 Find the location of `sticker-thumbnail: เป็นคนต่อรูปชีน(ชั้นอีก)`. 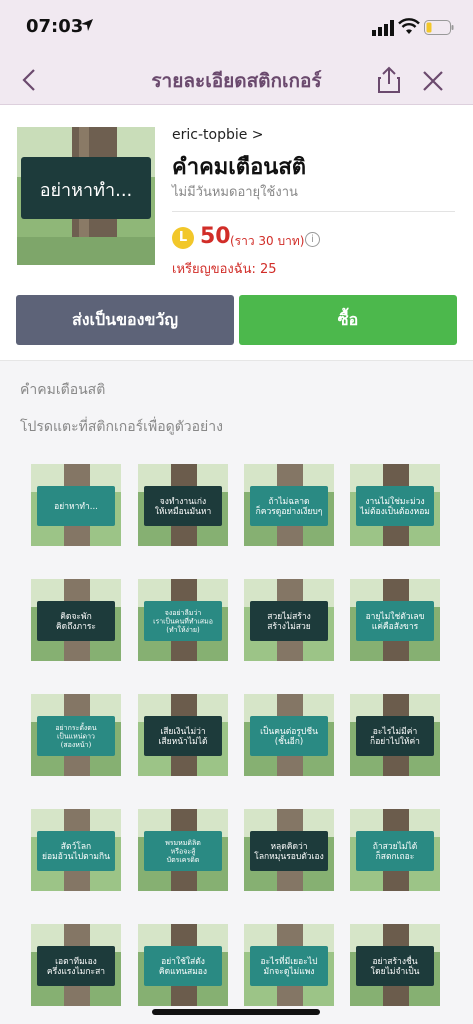

sticker-thumbnail: เป็นคนต่อรูปชีน(ชั้นอีก) is located at coordinates (289, 735).